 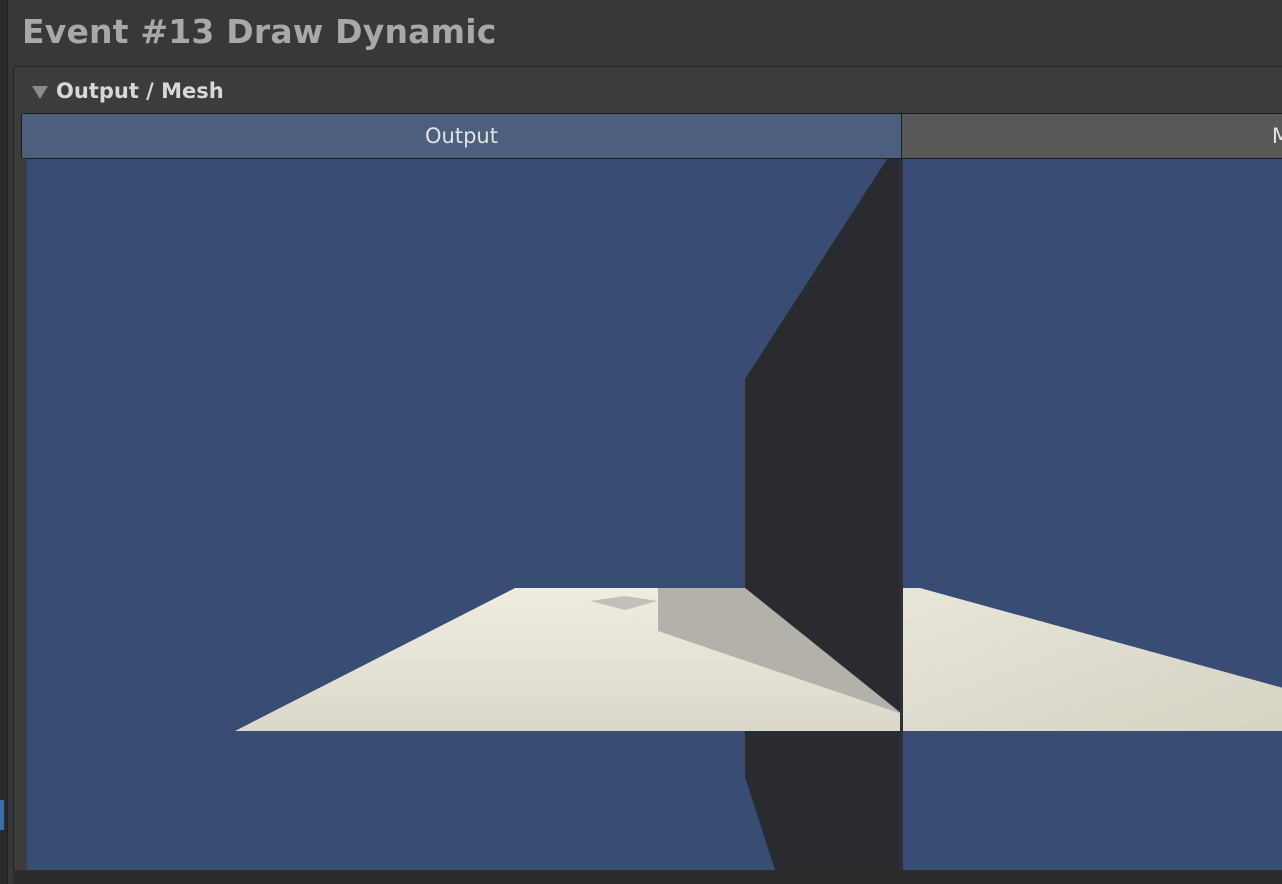 I want to click on tab-mesh: M, so click(x=1092, y=136).